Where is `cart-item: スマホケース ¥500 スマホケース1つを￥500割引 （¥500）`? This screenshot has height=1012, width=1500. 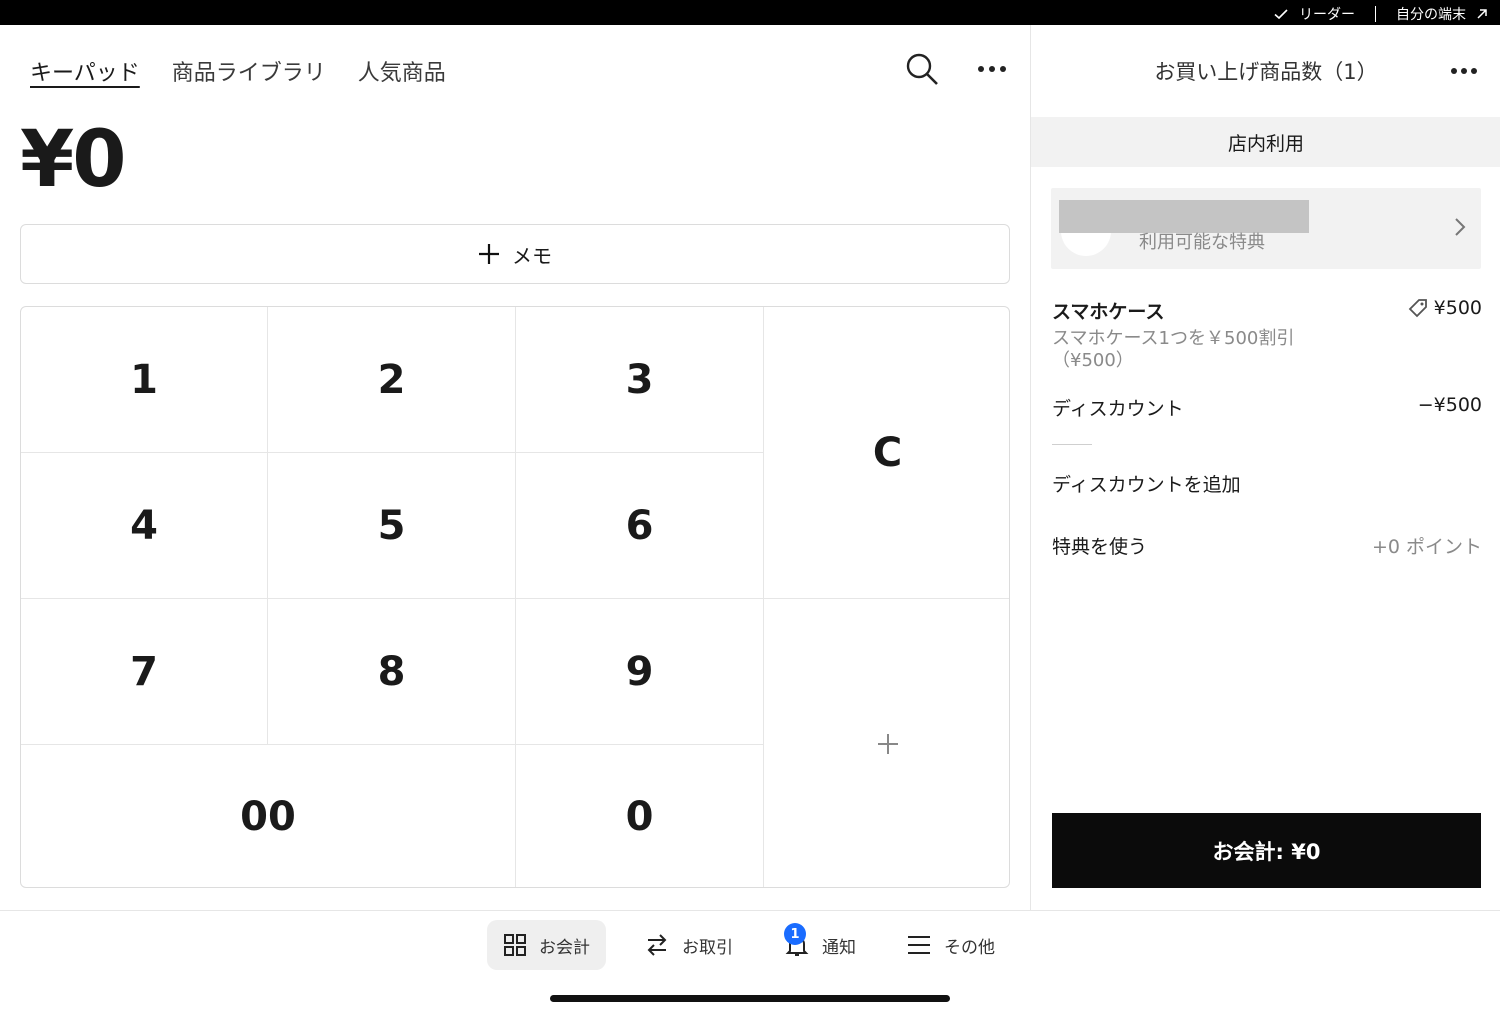 cart-item: スマホケース ¥500 スマホケース1つを￥500割引 （¥500） is located at coordinates (1267, 334).